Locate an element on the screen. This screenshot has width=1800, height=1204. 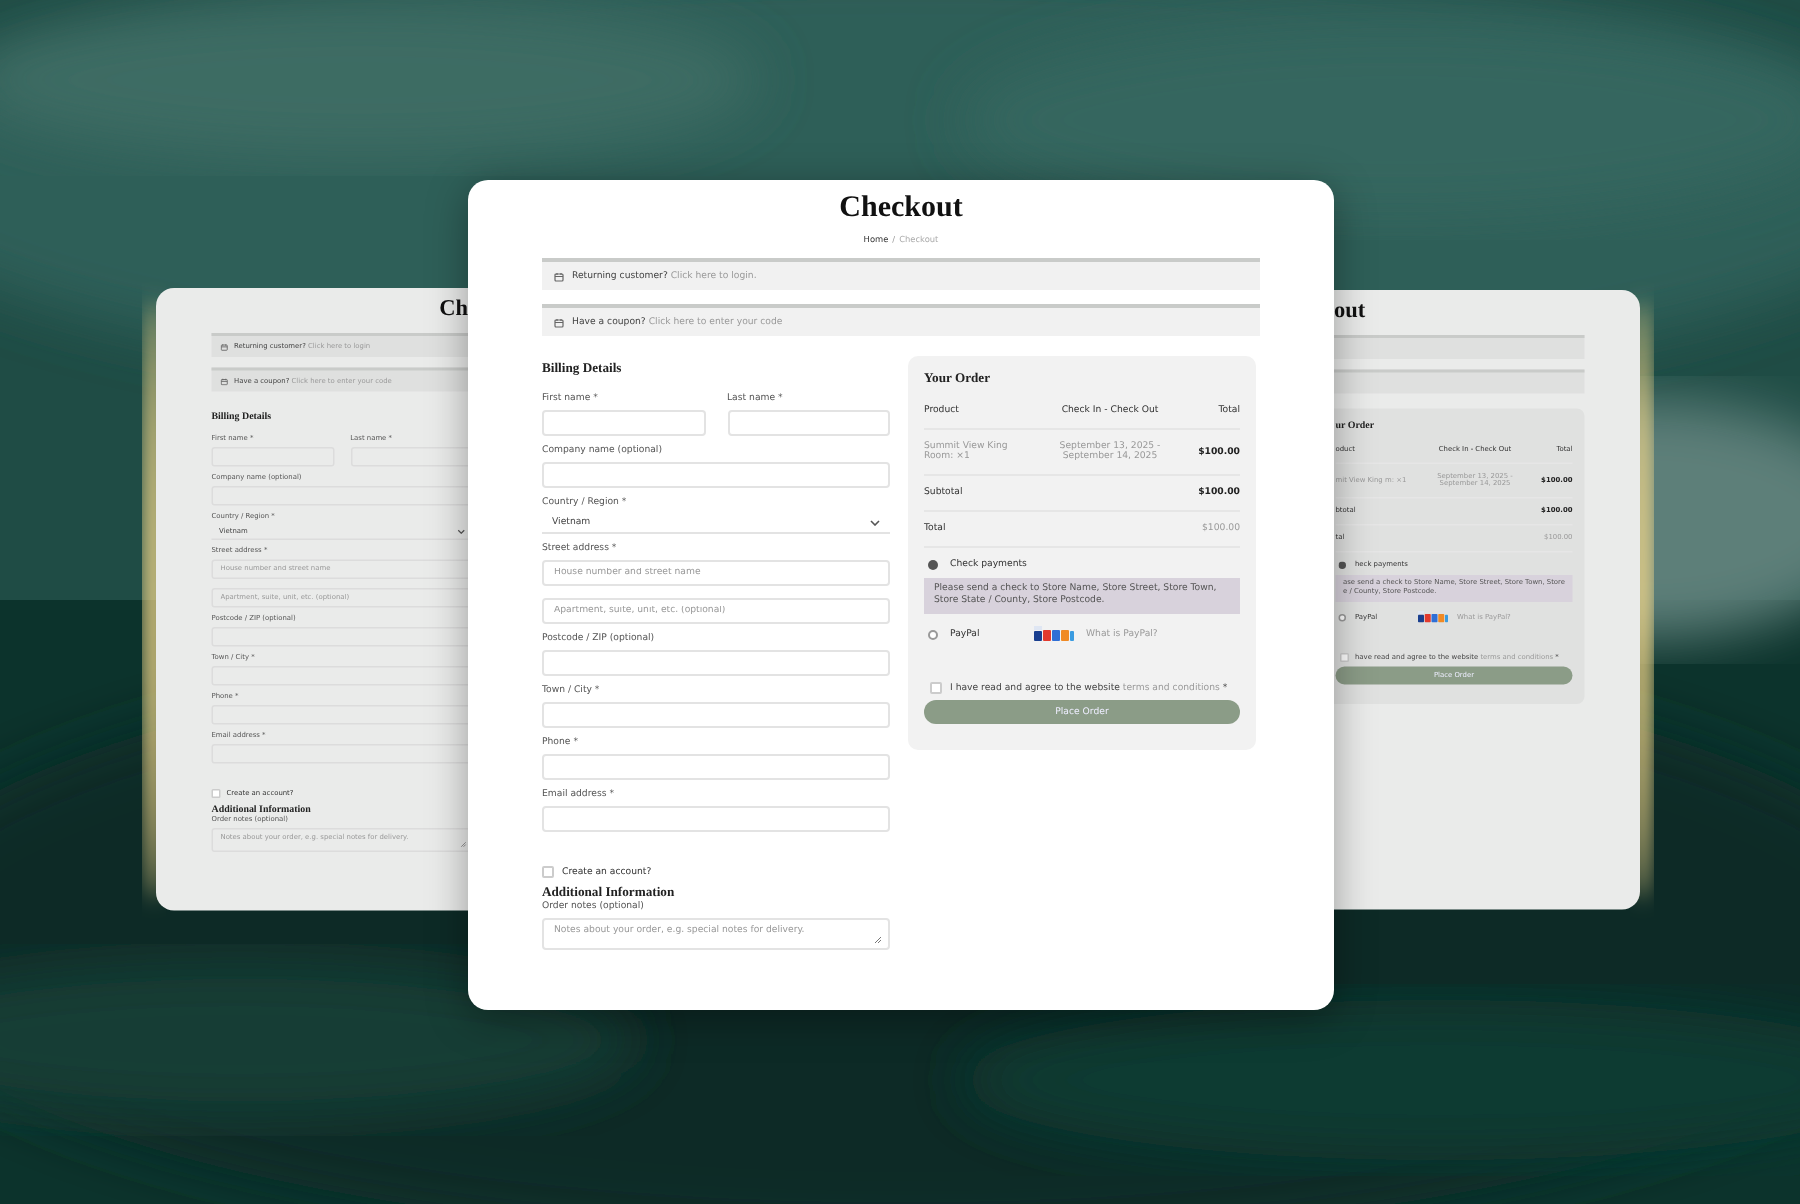
resize-handle-icon is located at coordinates (878, 940).